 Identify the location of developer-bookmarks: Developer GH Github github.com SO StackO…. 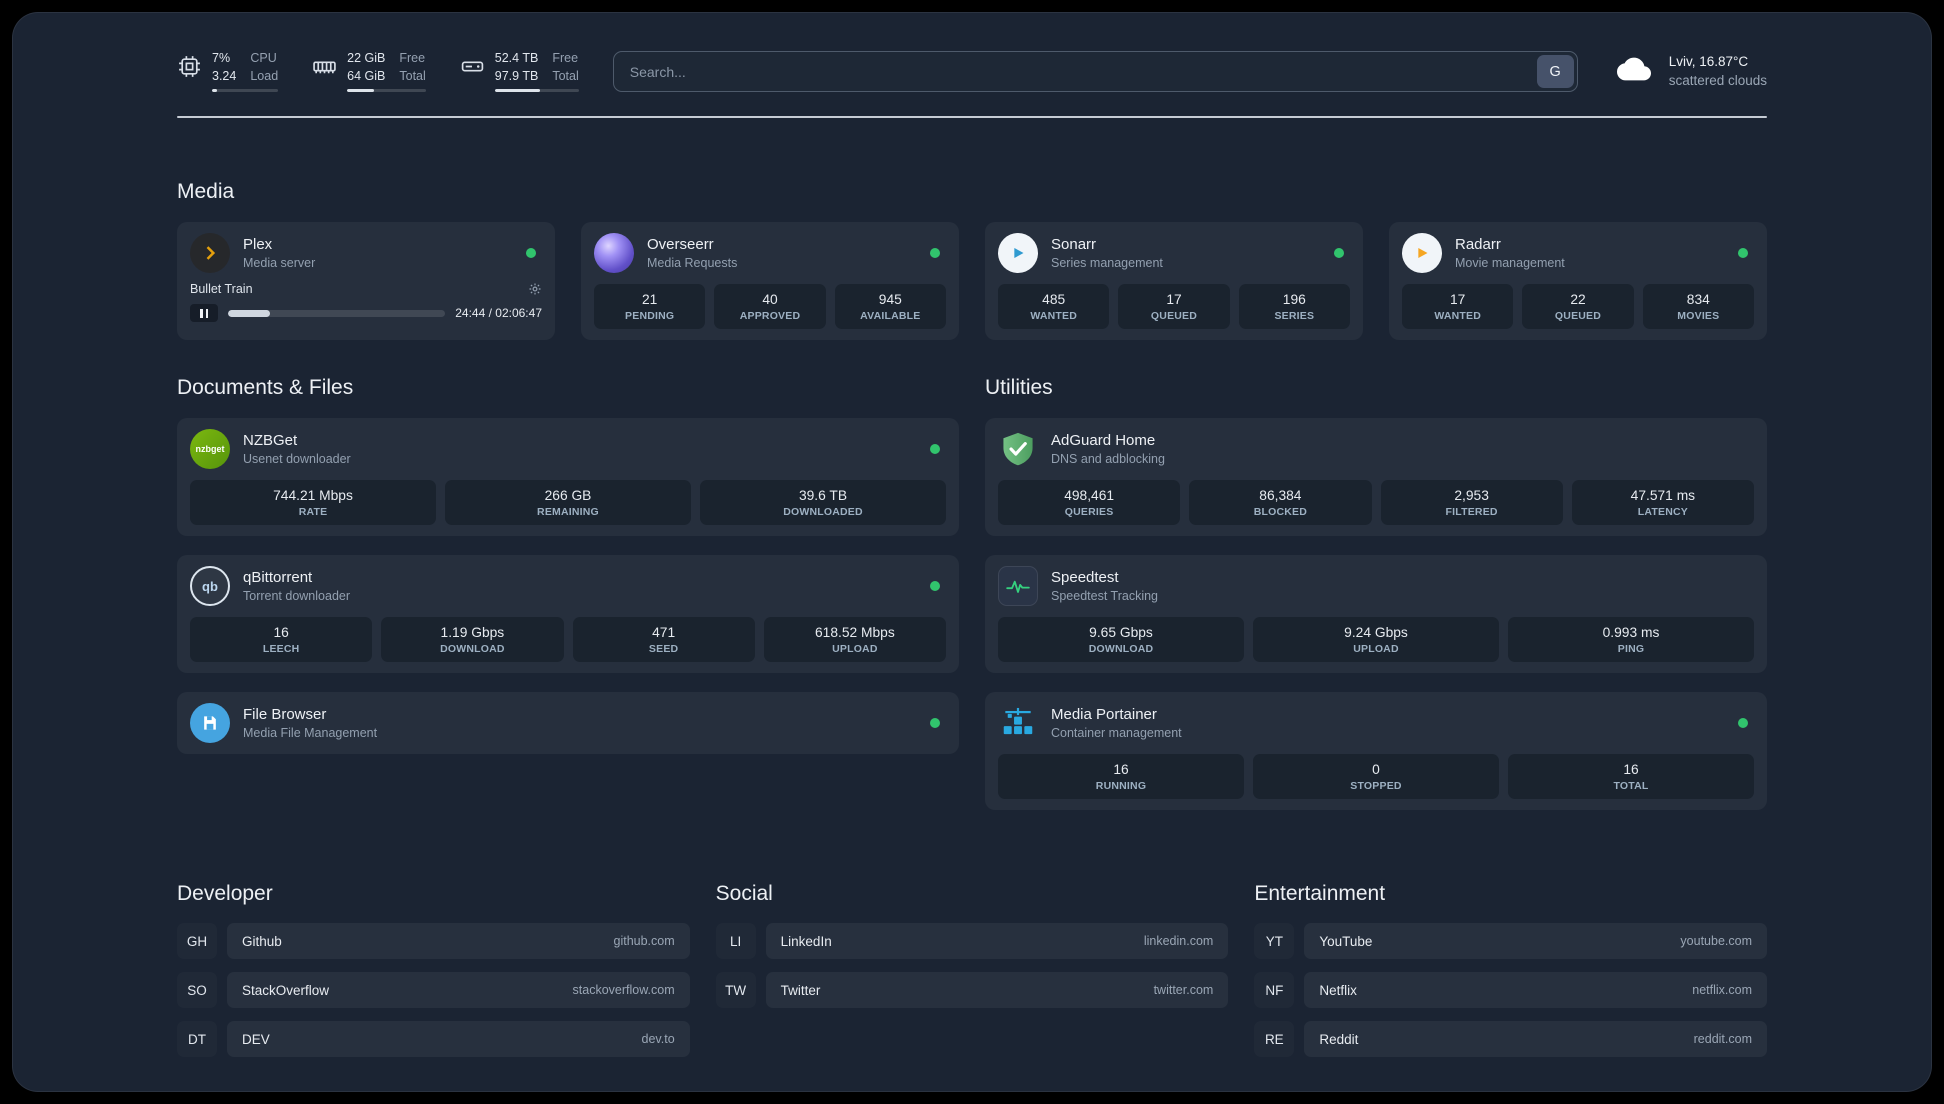
(433, 969).